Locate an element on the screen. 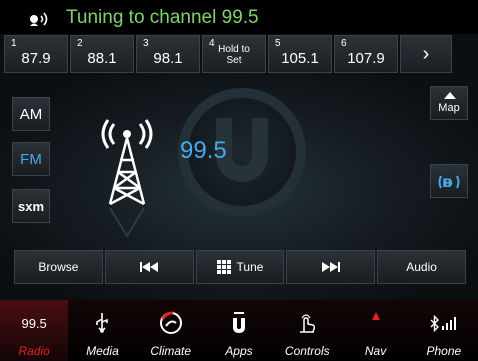 This screenshot has width=478, height=361. audio-button: Audio is located at coordinates (421, 267).